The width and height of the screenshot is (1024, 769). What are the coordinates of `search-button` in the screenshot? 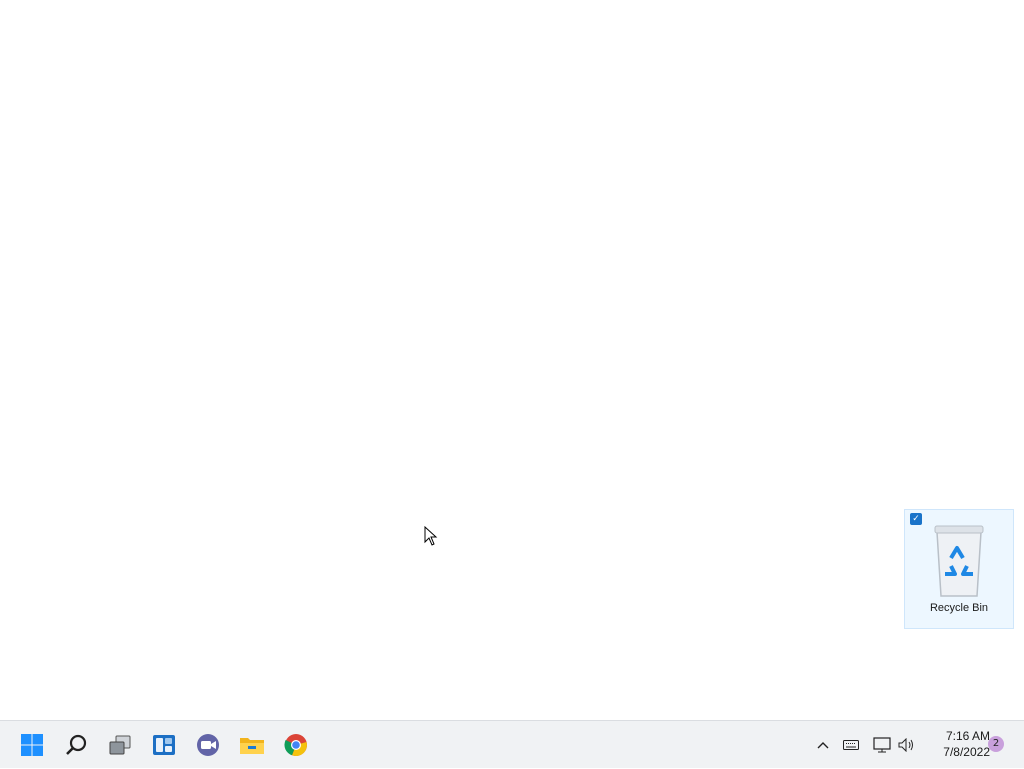 It's located at (76, 745).